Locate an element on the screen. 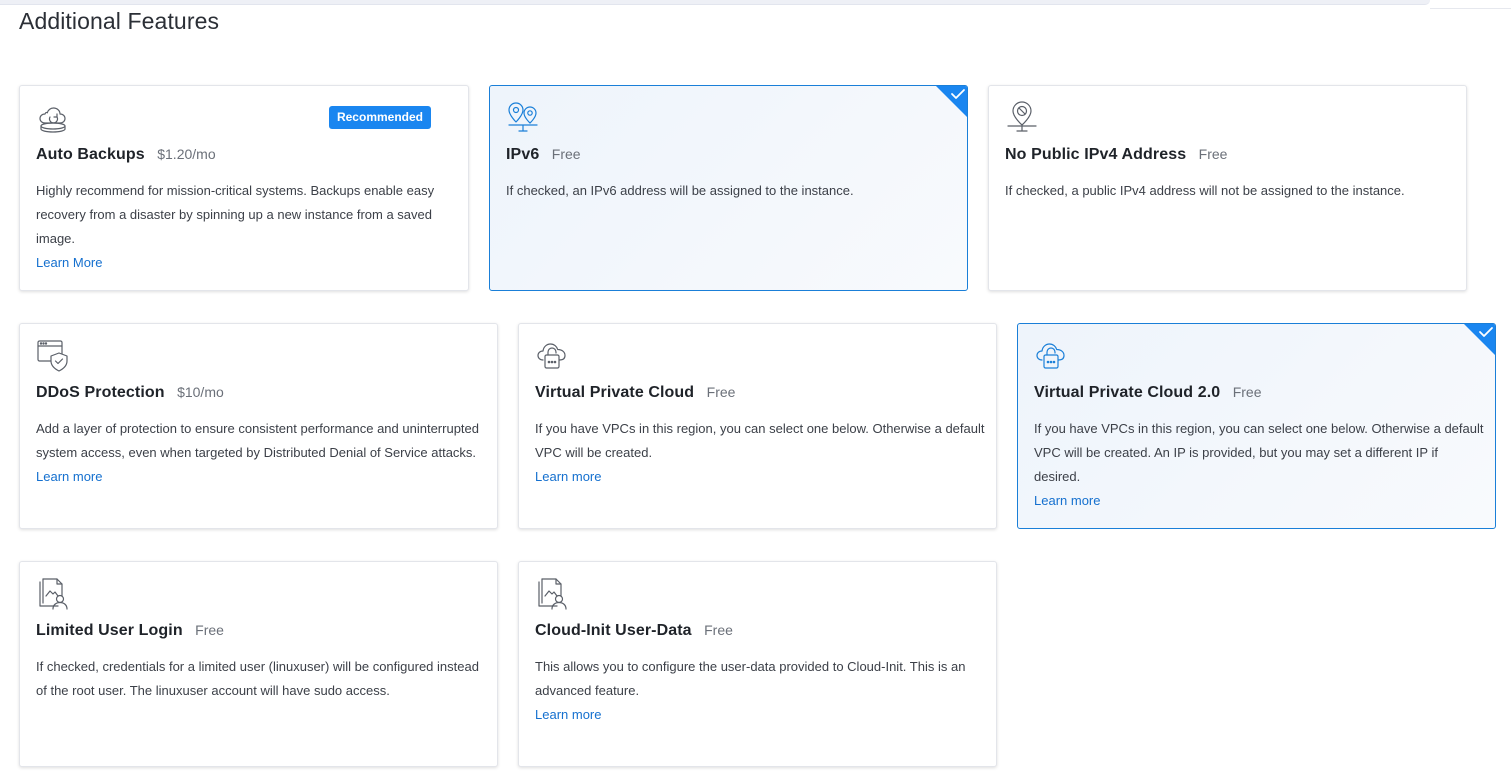 The width and height of the screenshot is (1511, 774). card-title-row: Virtual Private Cloud 2.0 Free is located at coordinates (1148, 393).